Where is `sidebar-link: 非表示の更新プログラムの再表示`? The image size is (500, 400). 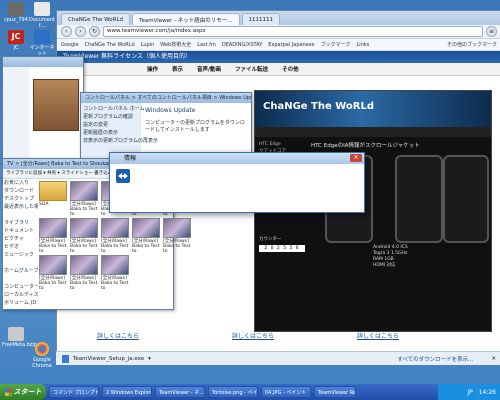
sidebar-link: 非表示の更新プログラムの再表示 is located at coordinates (120, 141).